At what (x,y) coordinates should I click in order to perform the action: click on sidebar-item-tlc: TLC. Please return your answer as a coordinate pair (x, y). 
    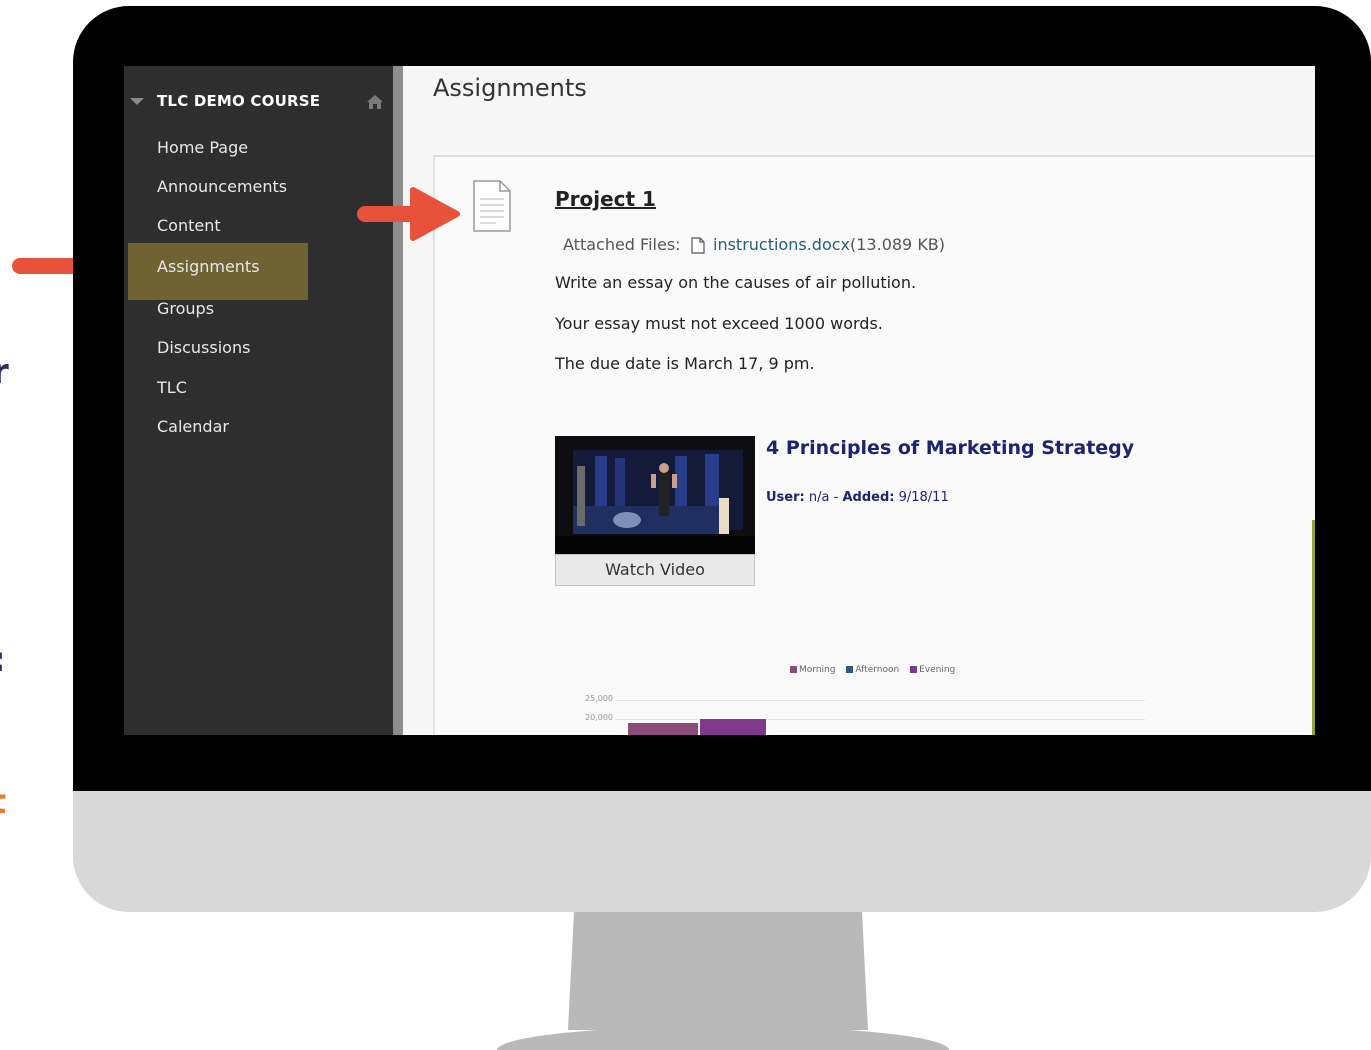
    Looking at the image, I should click on (218, 388).